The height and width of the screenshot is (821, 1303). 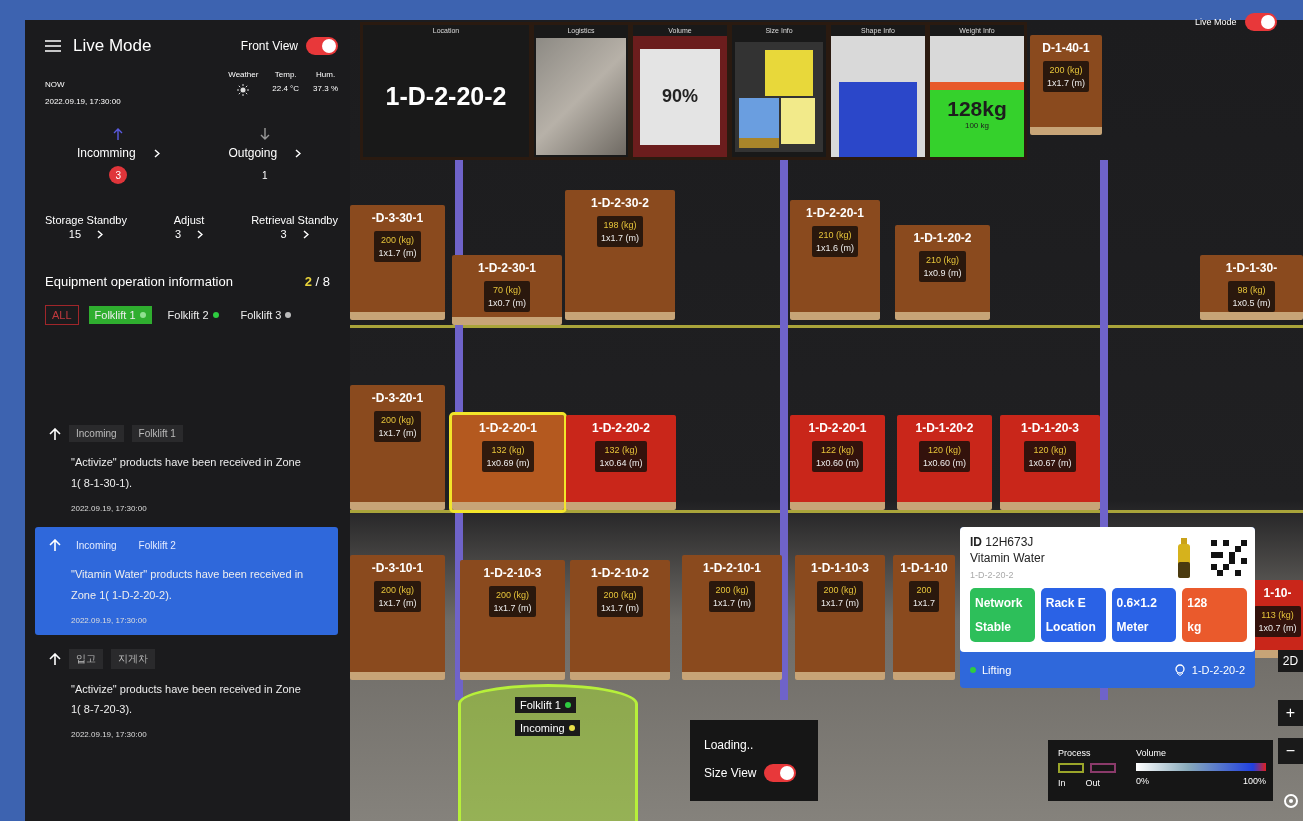 I want to click on zoom-in-button: +, so click(x=1290, y=713).